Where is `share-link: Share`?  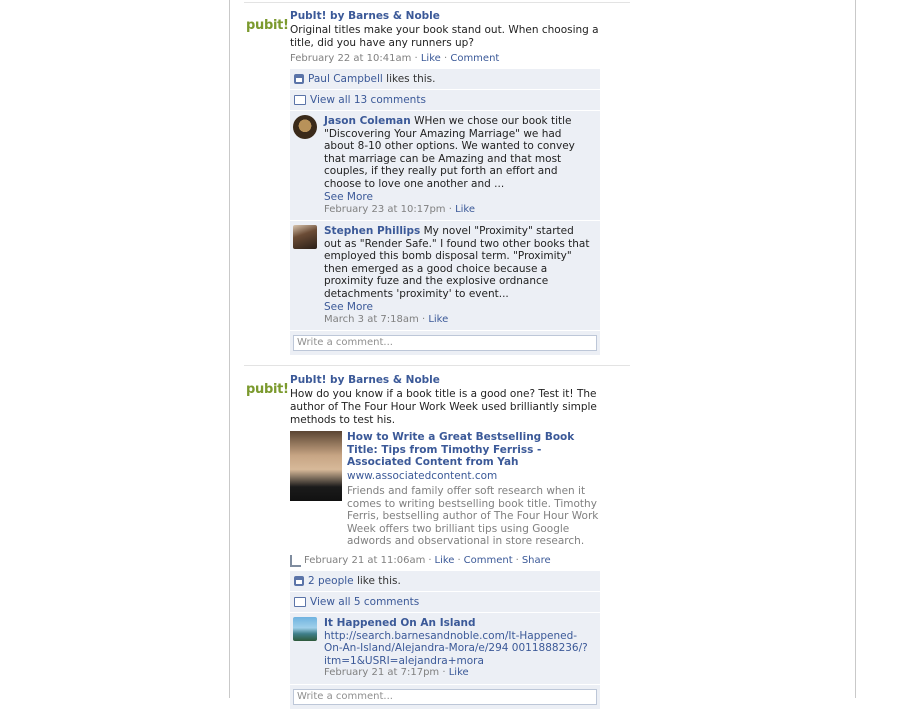
share-link: Share is located at coordinates (536, 561).